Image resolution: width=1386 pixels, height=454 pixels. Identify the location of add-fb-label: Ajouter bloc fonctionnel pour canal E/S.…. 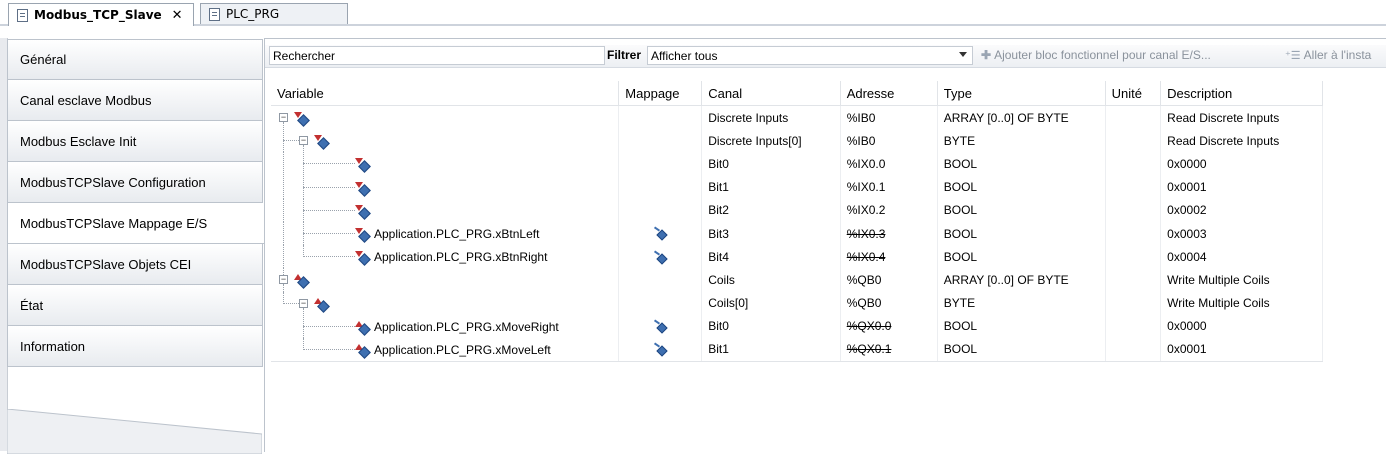
(1102, 55).